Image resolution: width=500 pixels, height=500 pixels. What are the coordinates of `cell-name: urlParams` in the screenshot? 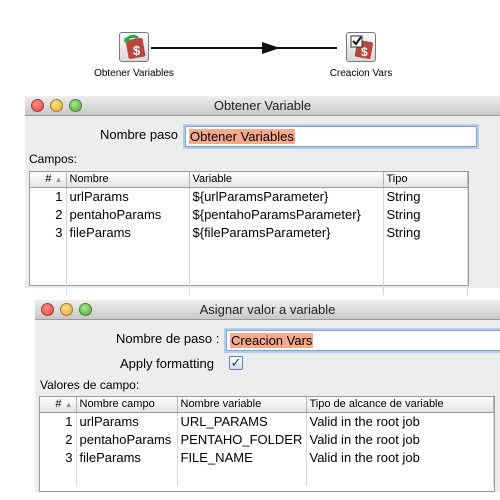 It's located at (128, 196).